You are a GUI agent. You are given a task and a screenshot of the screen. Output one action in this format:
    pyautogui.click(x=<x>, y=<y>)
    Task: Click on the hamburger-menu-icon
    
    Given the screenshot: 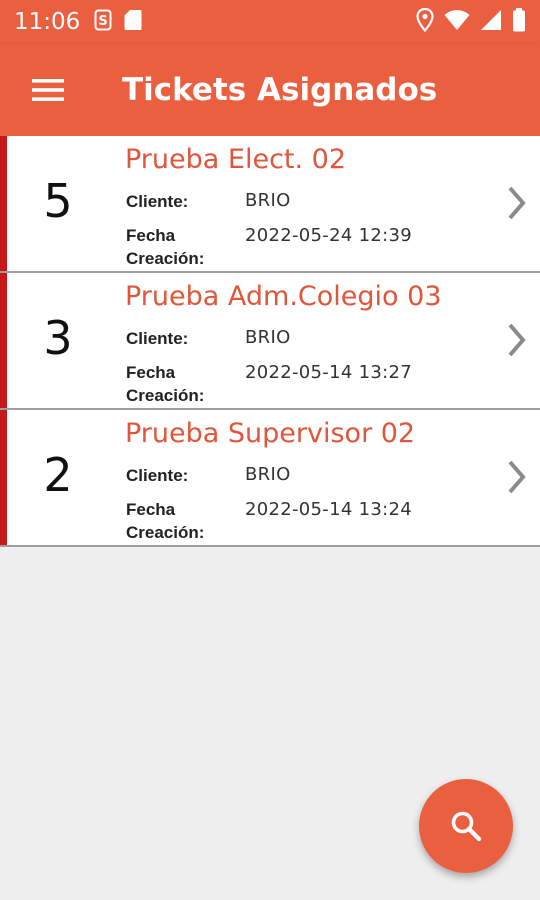 What is the action you would take?
    pyautogui.click(x=48, y=90)
    